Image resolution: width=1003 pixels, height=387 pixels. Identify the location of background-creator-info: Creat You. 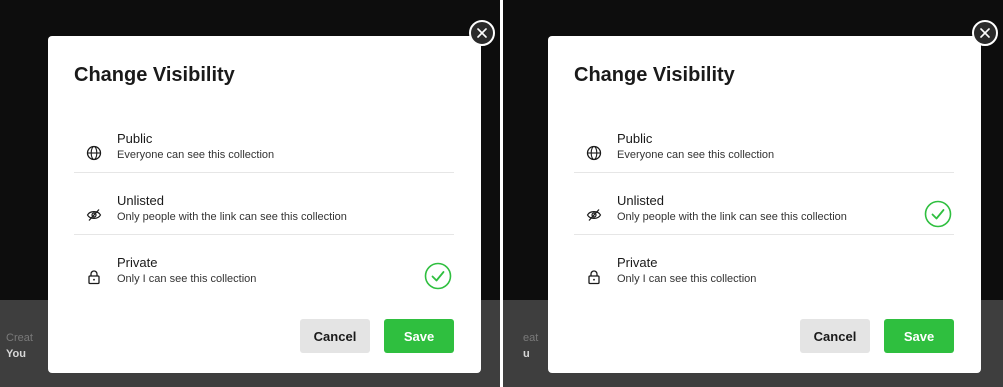
(19, 346).